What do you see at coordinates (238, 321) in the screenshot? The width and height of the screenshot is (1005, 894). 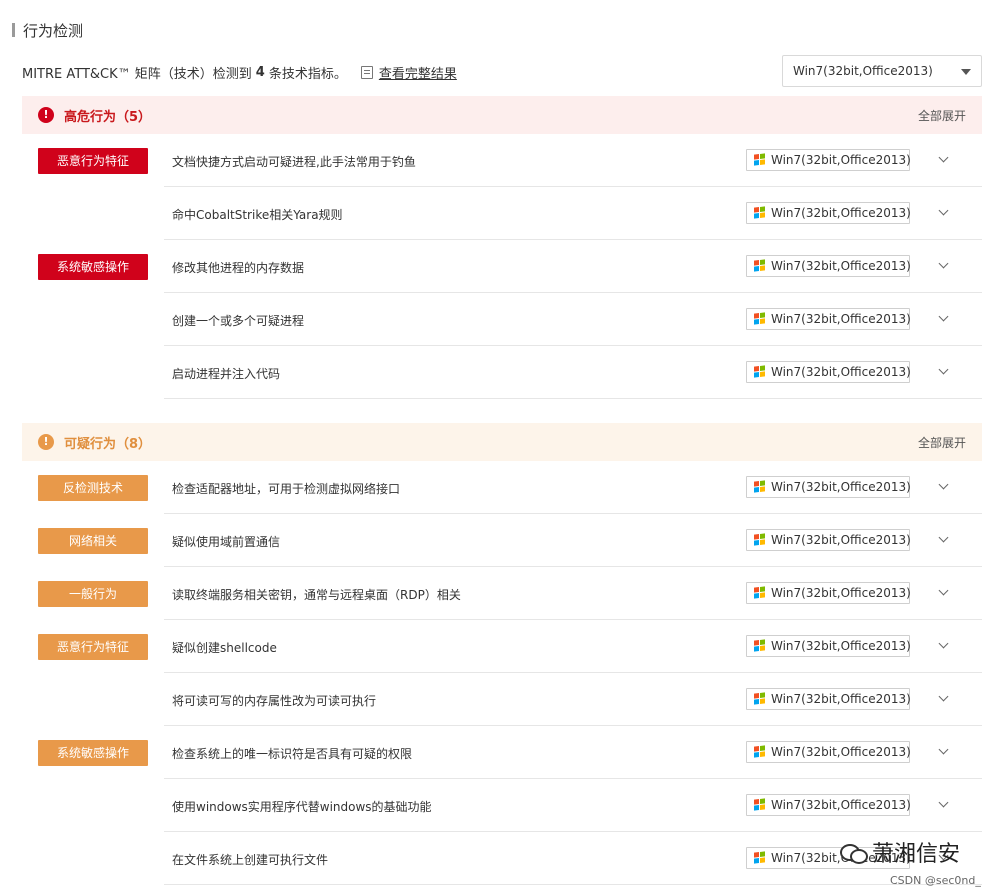 I see `behavior-description: 创建一个或多个可疑进程` at bounding box center [238, 321].